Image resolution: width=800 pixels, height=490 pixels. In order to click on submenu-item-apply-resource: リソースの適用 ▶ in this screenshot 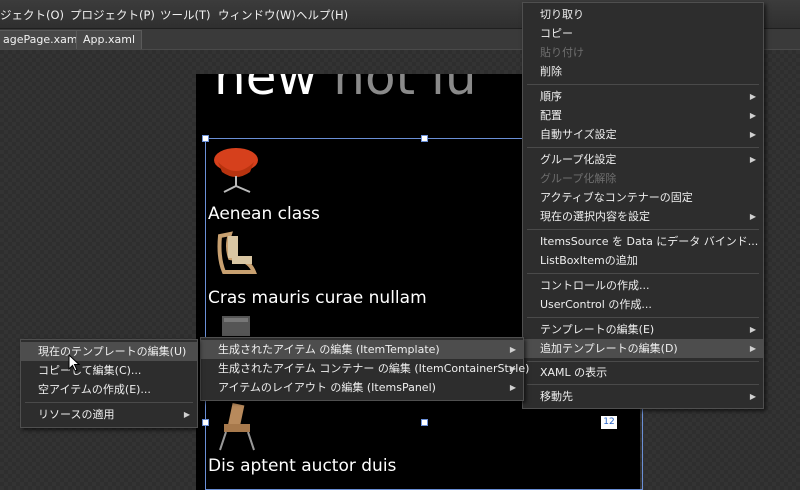, I will do `click(109, 414)`.